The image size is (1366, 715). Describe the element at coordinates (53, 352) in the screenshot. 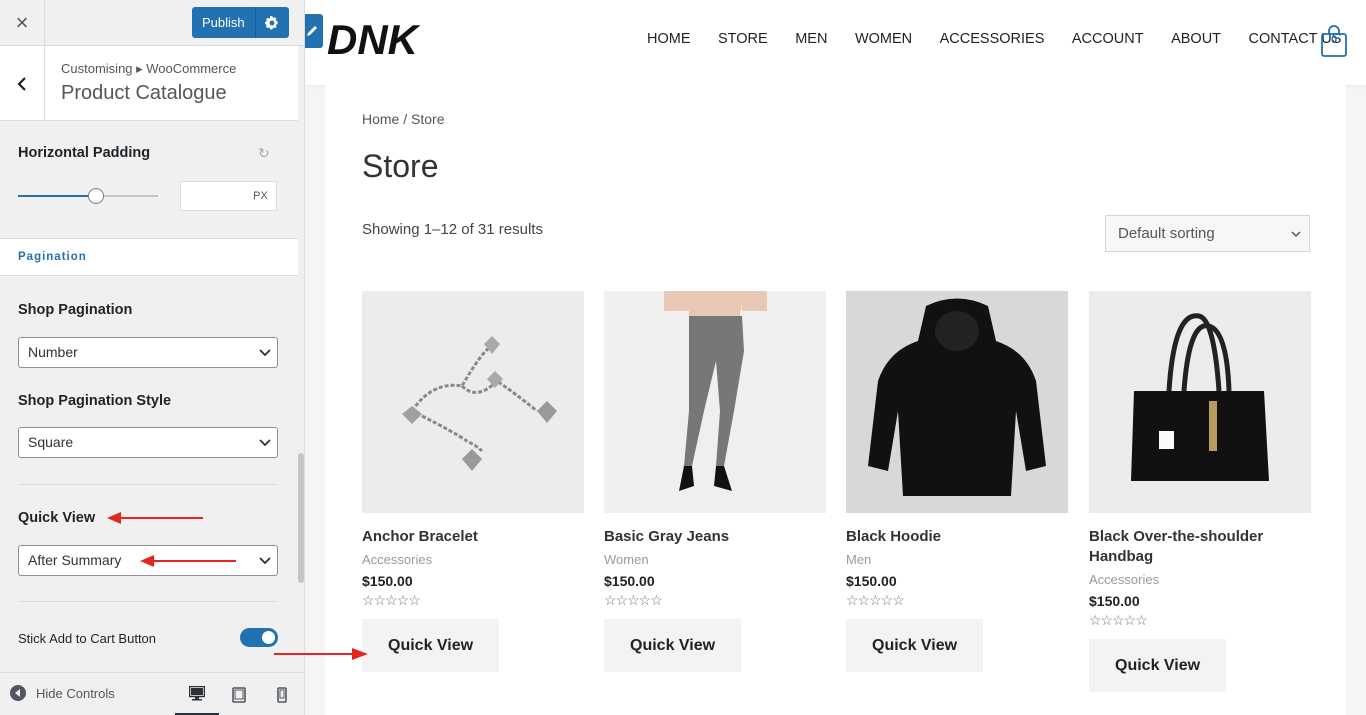

I see `shop-pagination-value: Number` at that location.